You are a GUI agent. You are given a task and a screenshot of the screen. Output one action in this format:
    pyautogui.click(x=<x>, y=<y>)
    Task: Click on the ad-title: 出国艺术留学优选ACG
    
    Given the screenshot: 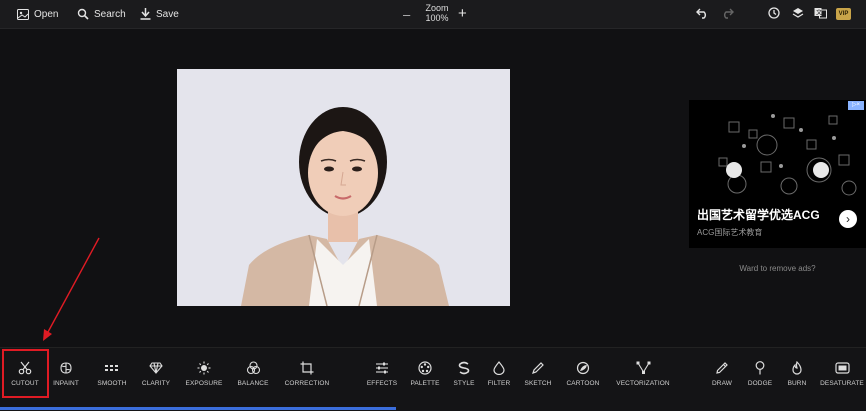 What is the action you would take?
    pyautogui.click(x=758, y=215)
    